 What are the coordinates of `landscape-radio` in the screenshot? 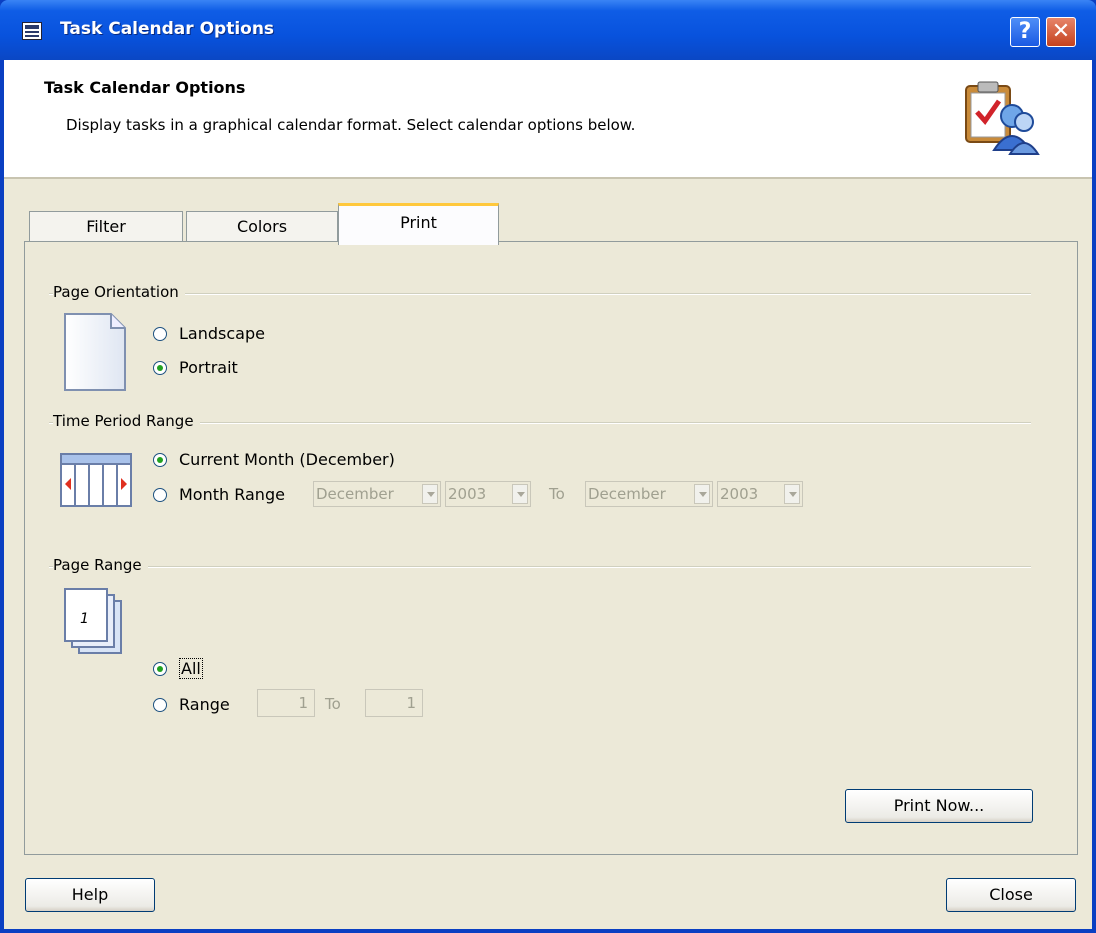 It's located at (160, 333).